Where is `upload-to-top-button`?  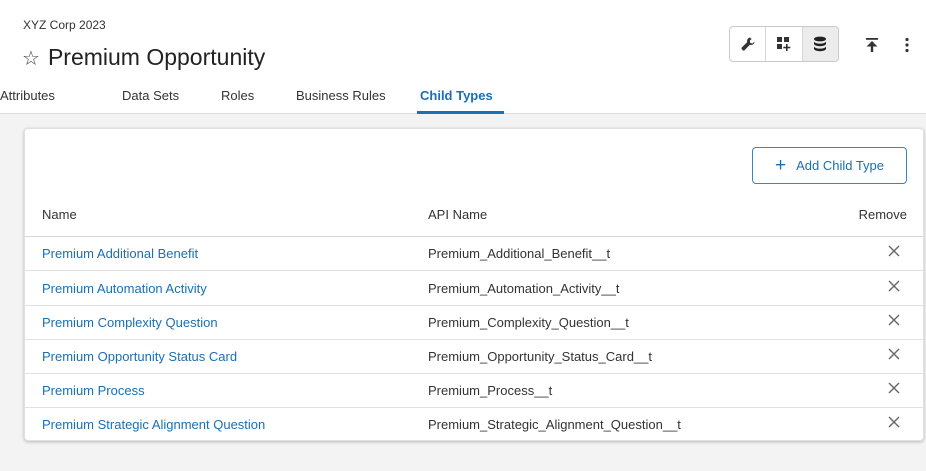 upload-to-top-button is located at coordinates (872, 45).